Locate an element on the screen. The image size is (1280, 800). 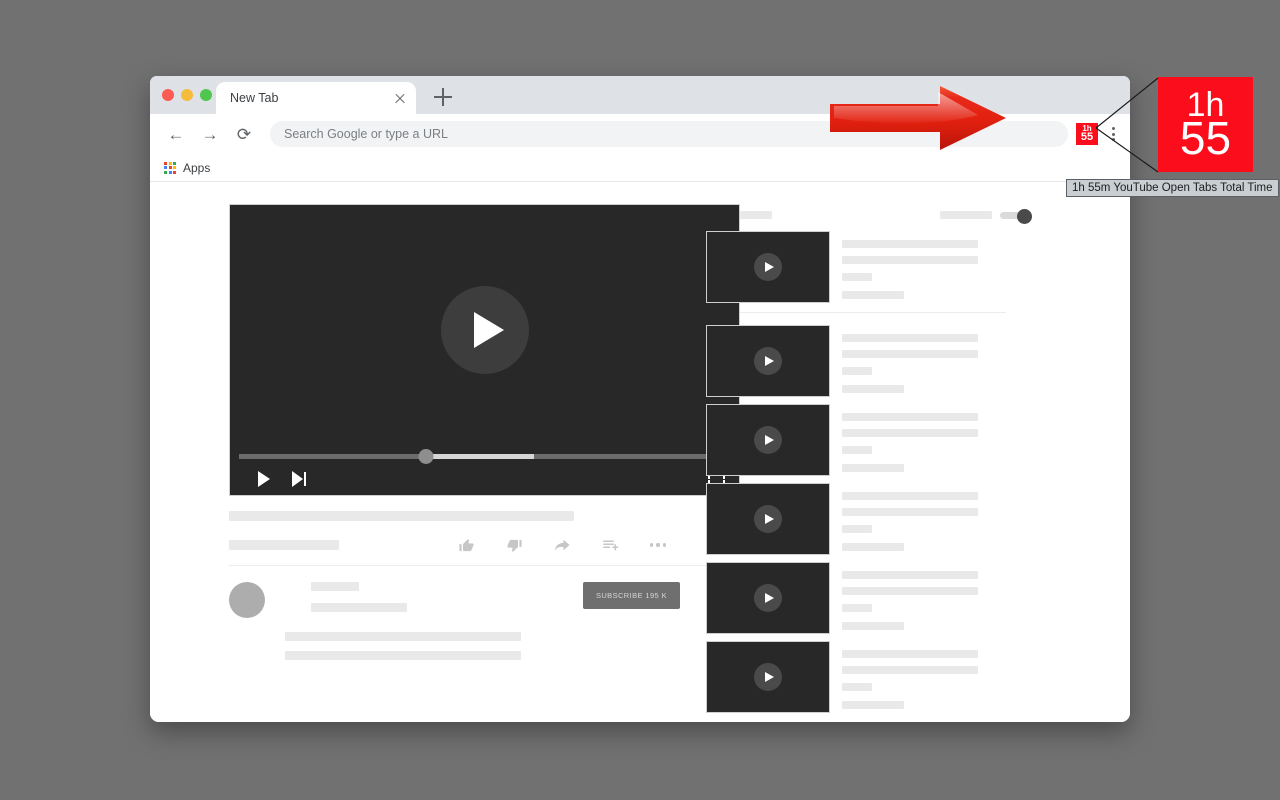
meta-divider is located at coordinates (484, 565).